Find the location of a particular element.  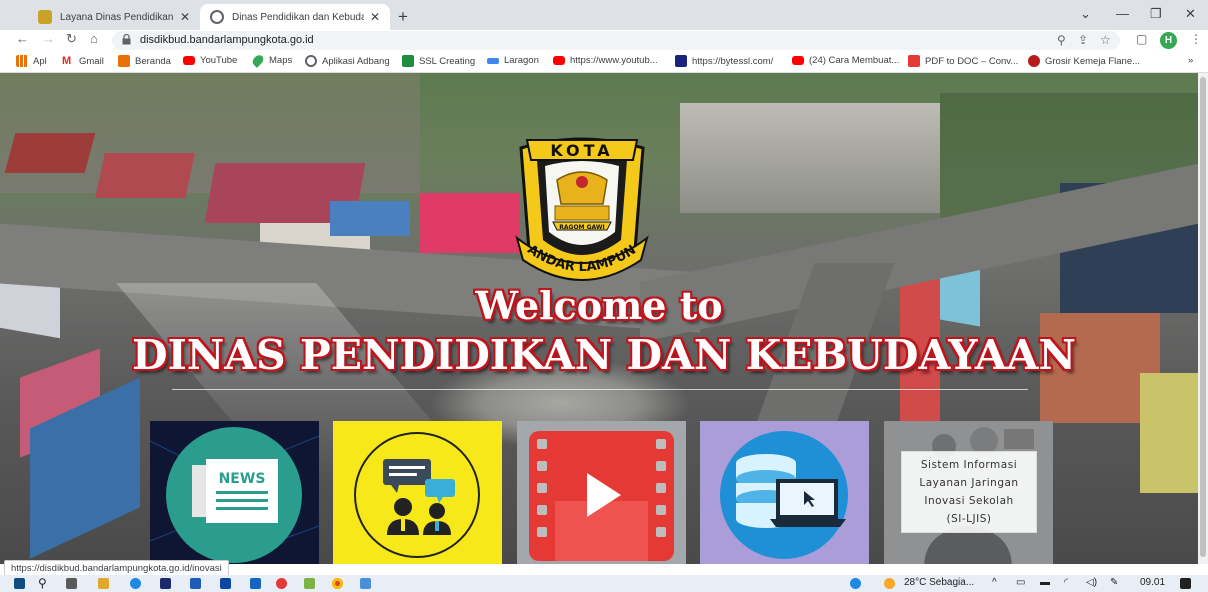

bookmark-aplikasi-adbang: Aplikasi Adbang is located at coordinates (347, 61).